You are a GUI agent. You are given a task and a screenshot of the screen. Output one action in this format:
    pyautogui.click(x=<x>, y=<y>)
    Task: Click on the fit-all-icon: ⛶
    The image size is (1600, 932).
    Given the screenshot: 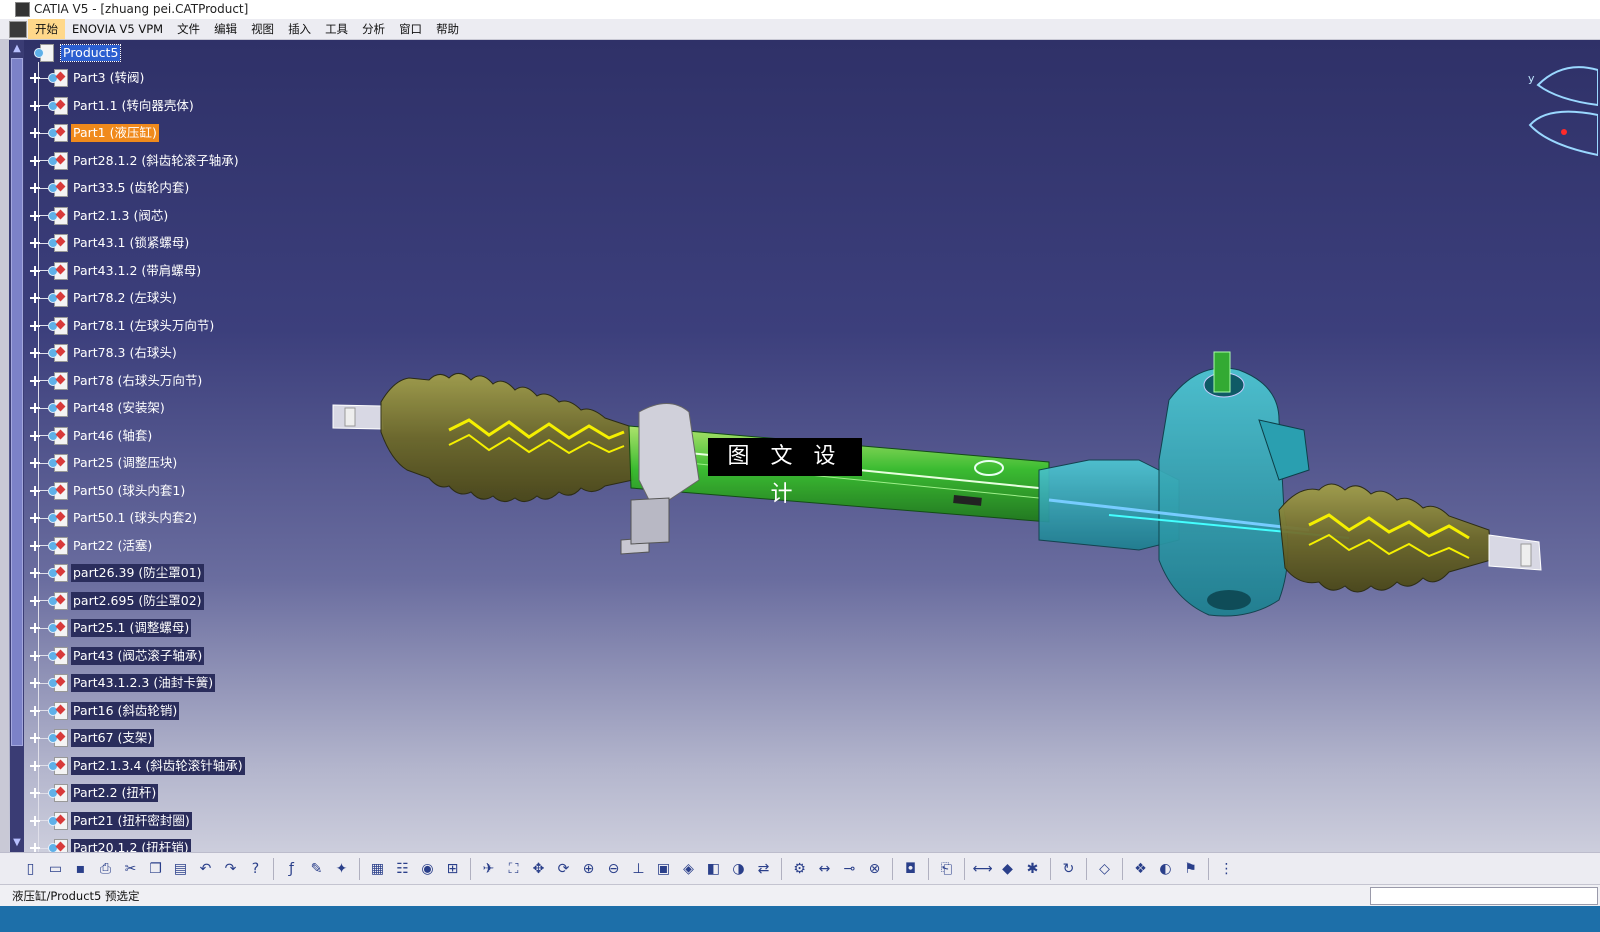 What is the action you would take?
    pyautogui.click(x=514, y=869)
    